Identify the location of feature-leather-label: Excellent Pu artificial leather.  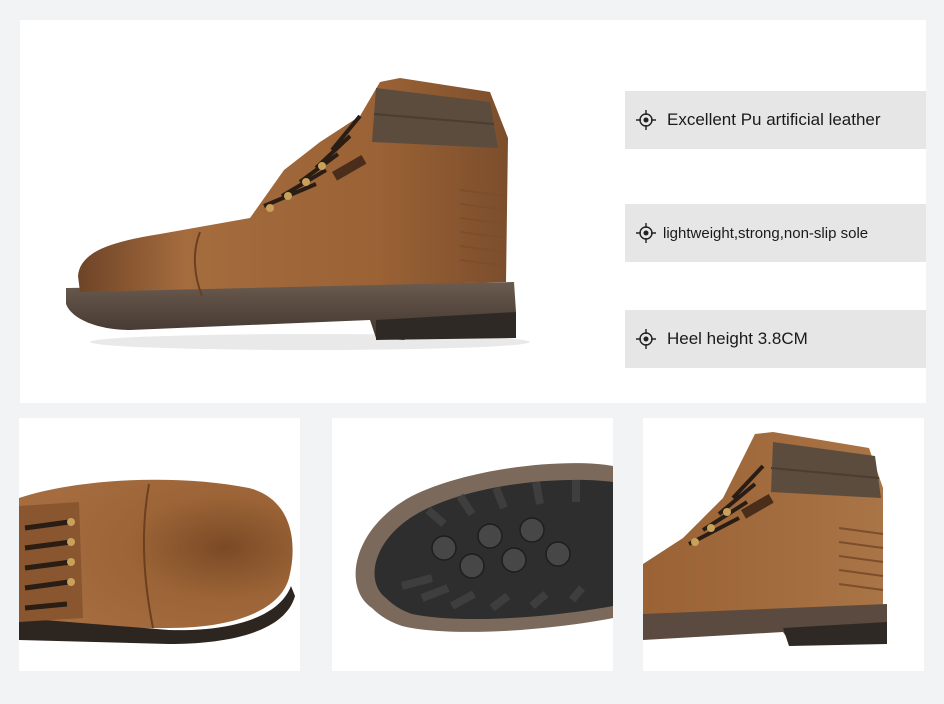
(774, 119).